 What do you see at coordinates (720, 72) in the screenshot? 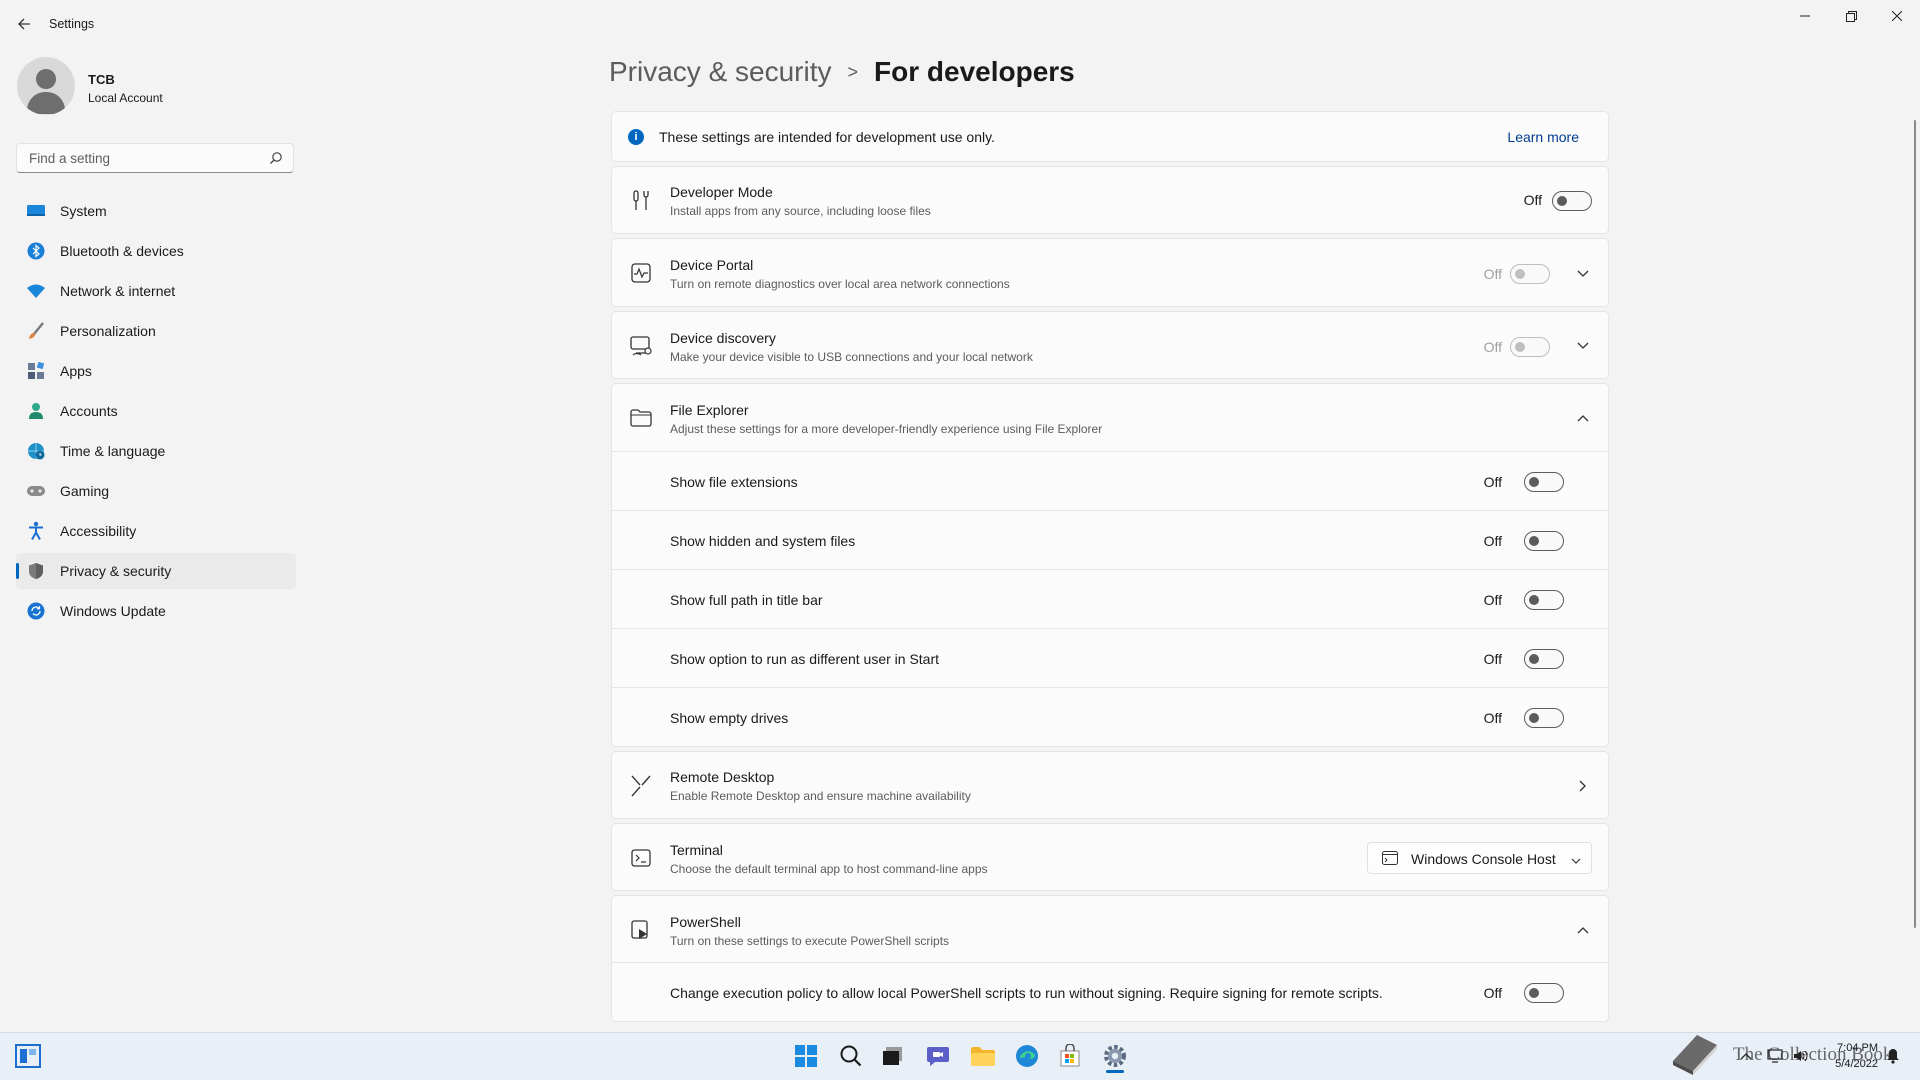
I see `breadcrumb-parent: Privacy & security` at bounding box center [720, 72].